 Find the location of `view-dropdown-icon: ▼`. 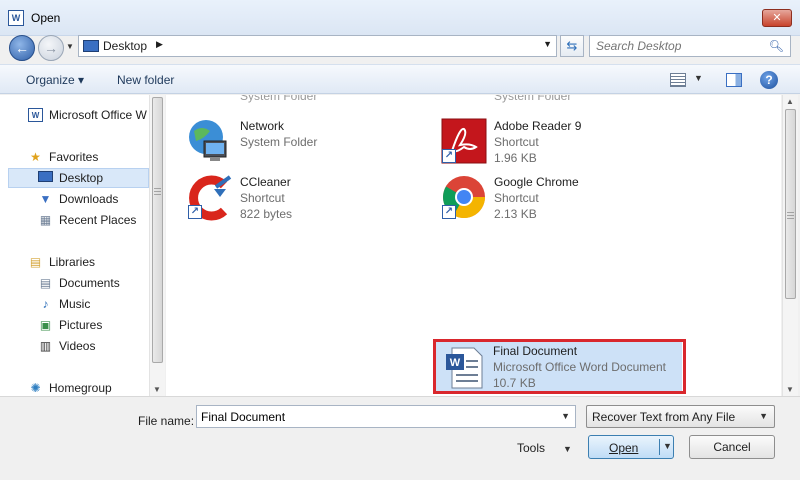

view-dropdown-icon: ▼ is located at coordinates (698, 78).